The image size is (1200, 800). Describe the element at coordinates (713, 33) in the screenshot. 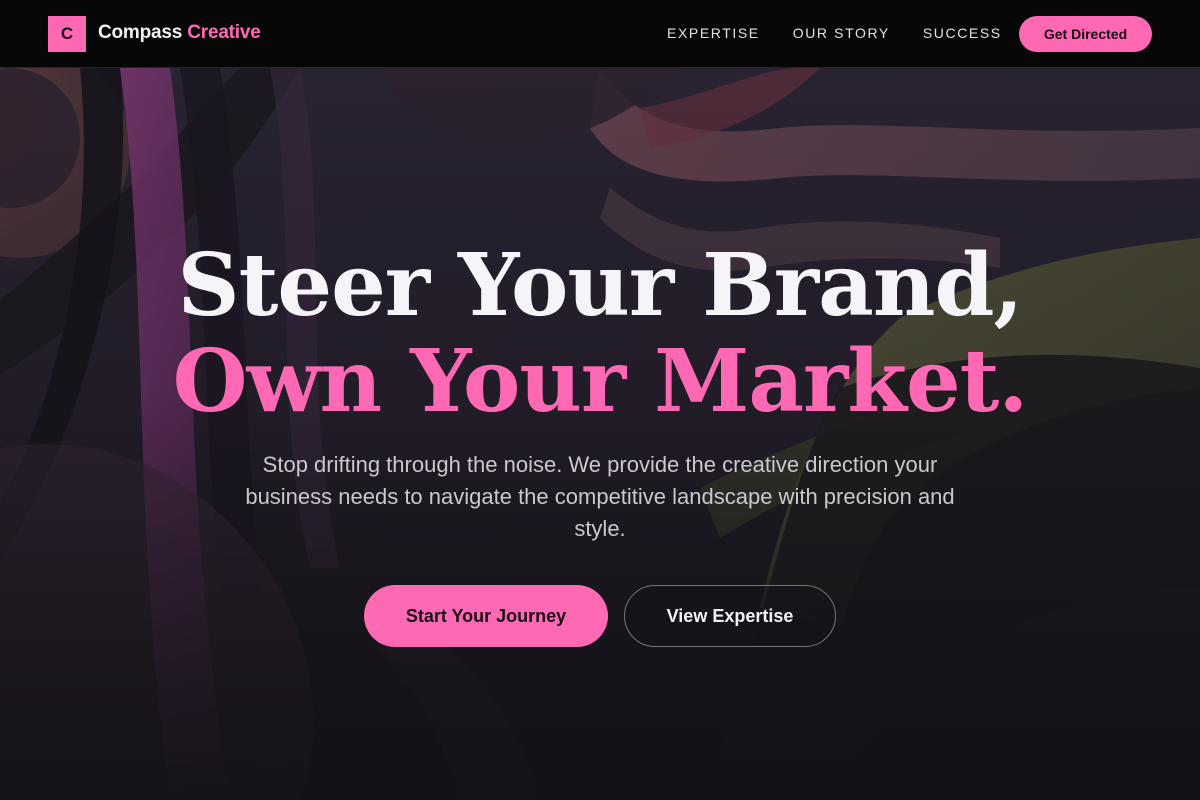

I see `nav-link-expertise: EXPERTISE` at that location.